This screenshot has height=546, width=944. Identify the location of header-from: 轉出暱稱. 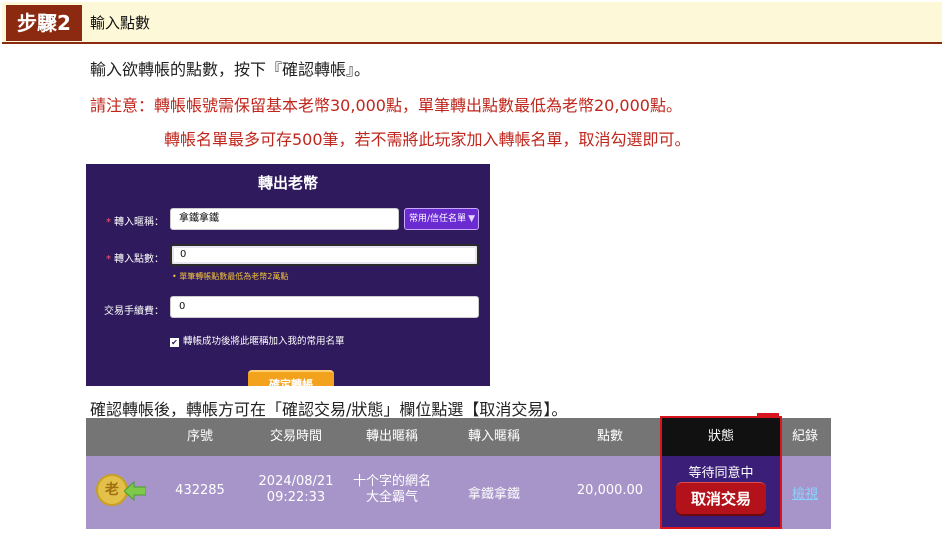
(391, 436).